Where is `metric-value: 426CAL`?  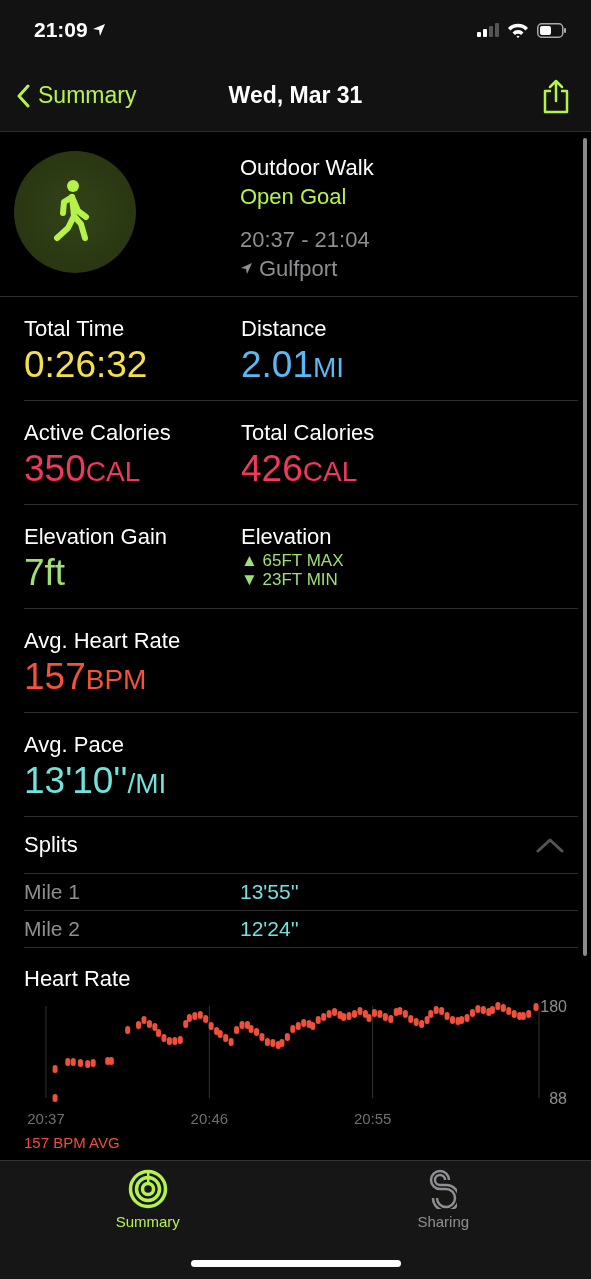
metric-value: 426CAL is located at coordinates (299, 469).